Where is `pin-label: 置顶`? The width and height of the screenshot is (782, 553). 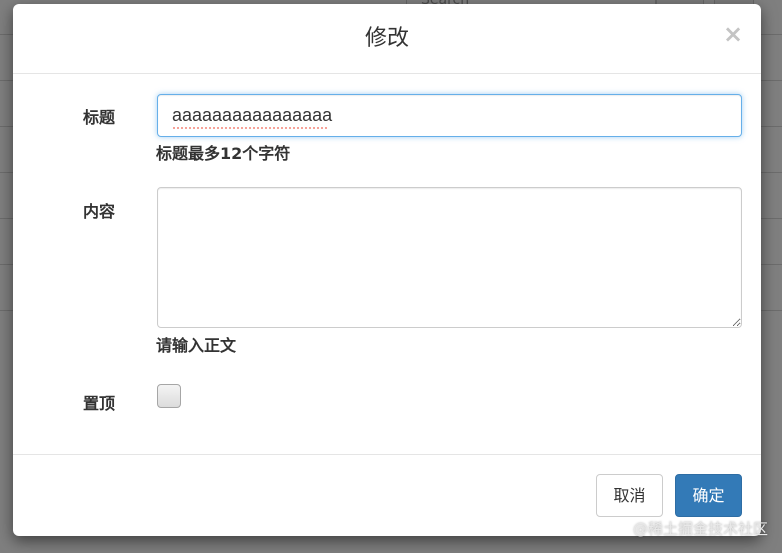
pin-label: 置顶 is located at coordinates (99, 403).